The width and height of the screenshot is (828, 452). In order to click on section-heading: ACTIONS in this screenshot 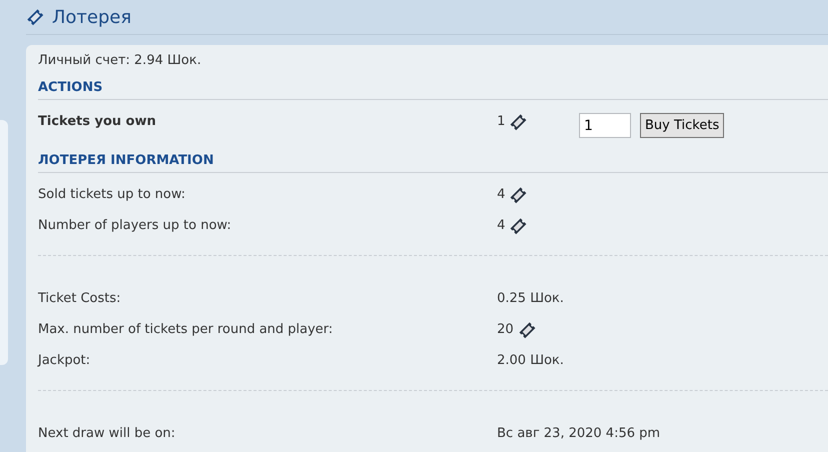, I will do `click(70, 88)`.